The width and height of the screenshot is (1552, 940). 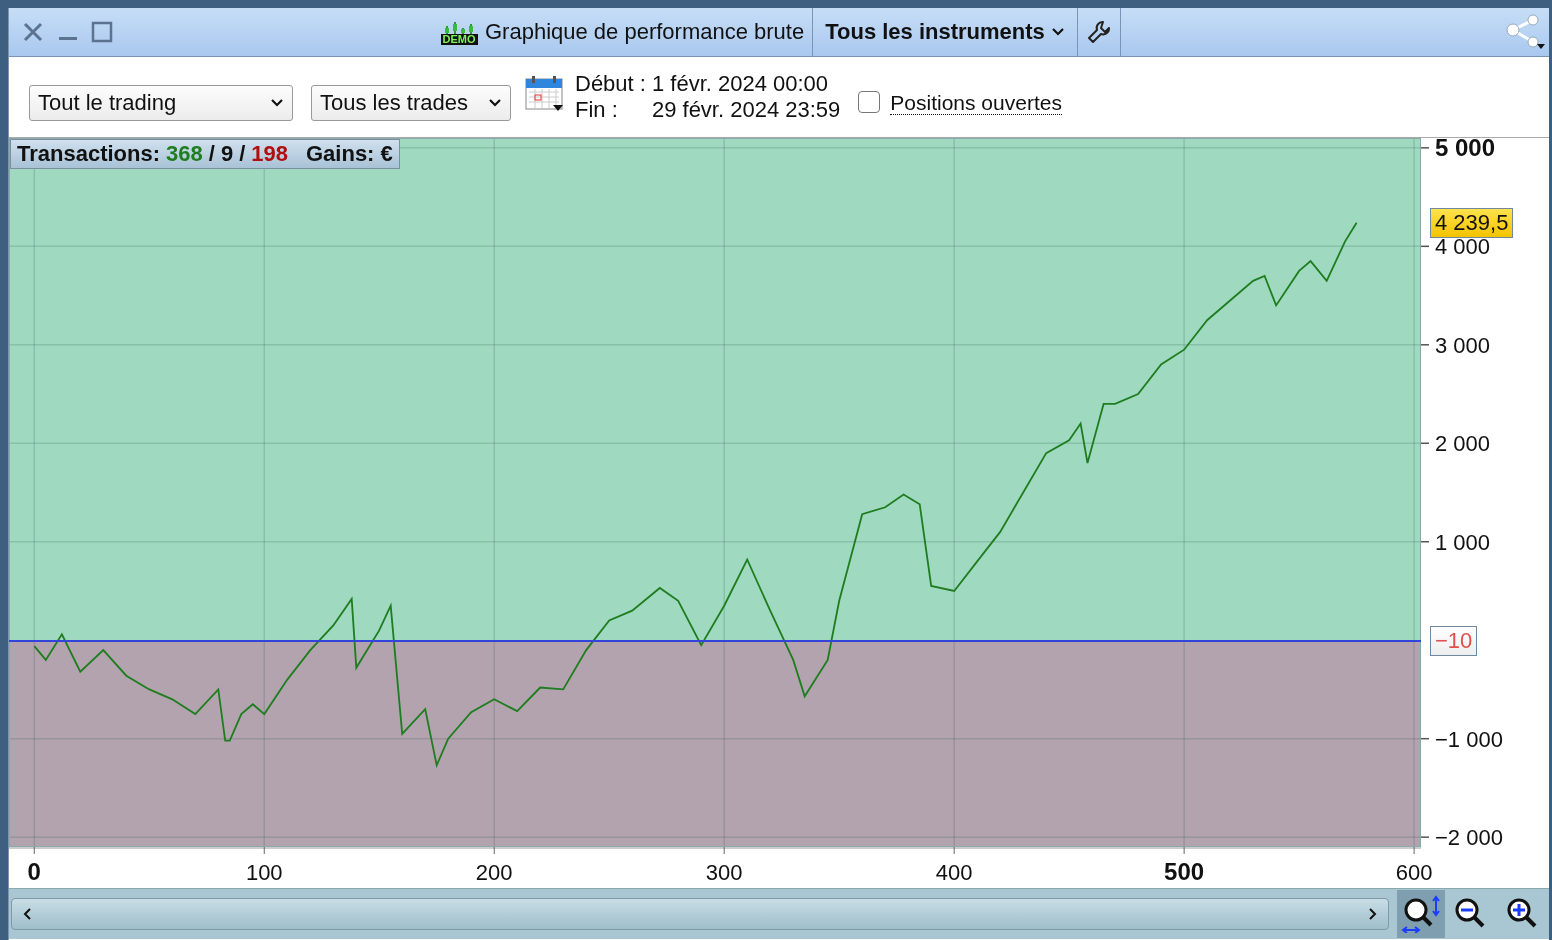 What do you see at coordinates (89, 154) in the screenshot?
I see `stats-label: Transactions:` at bounding box center [89, 154].